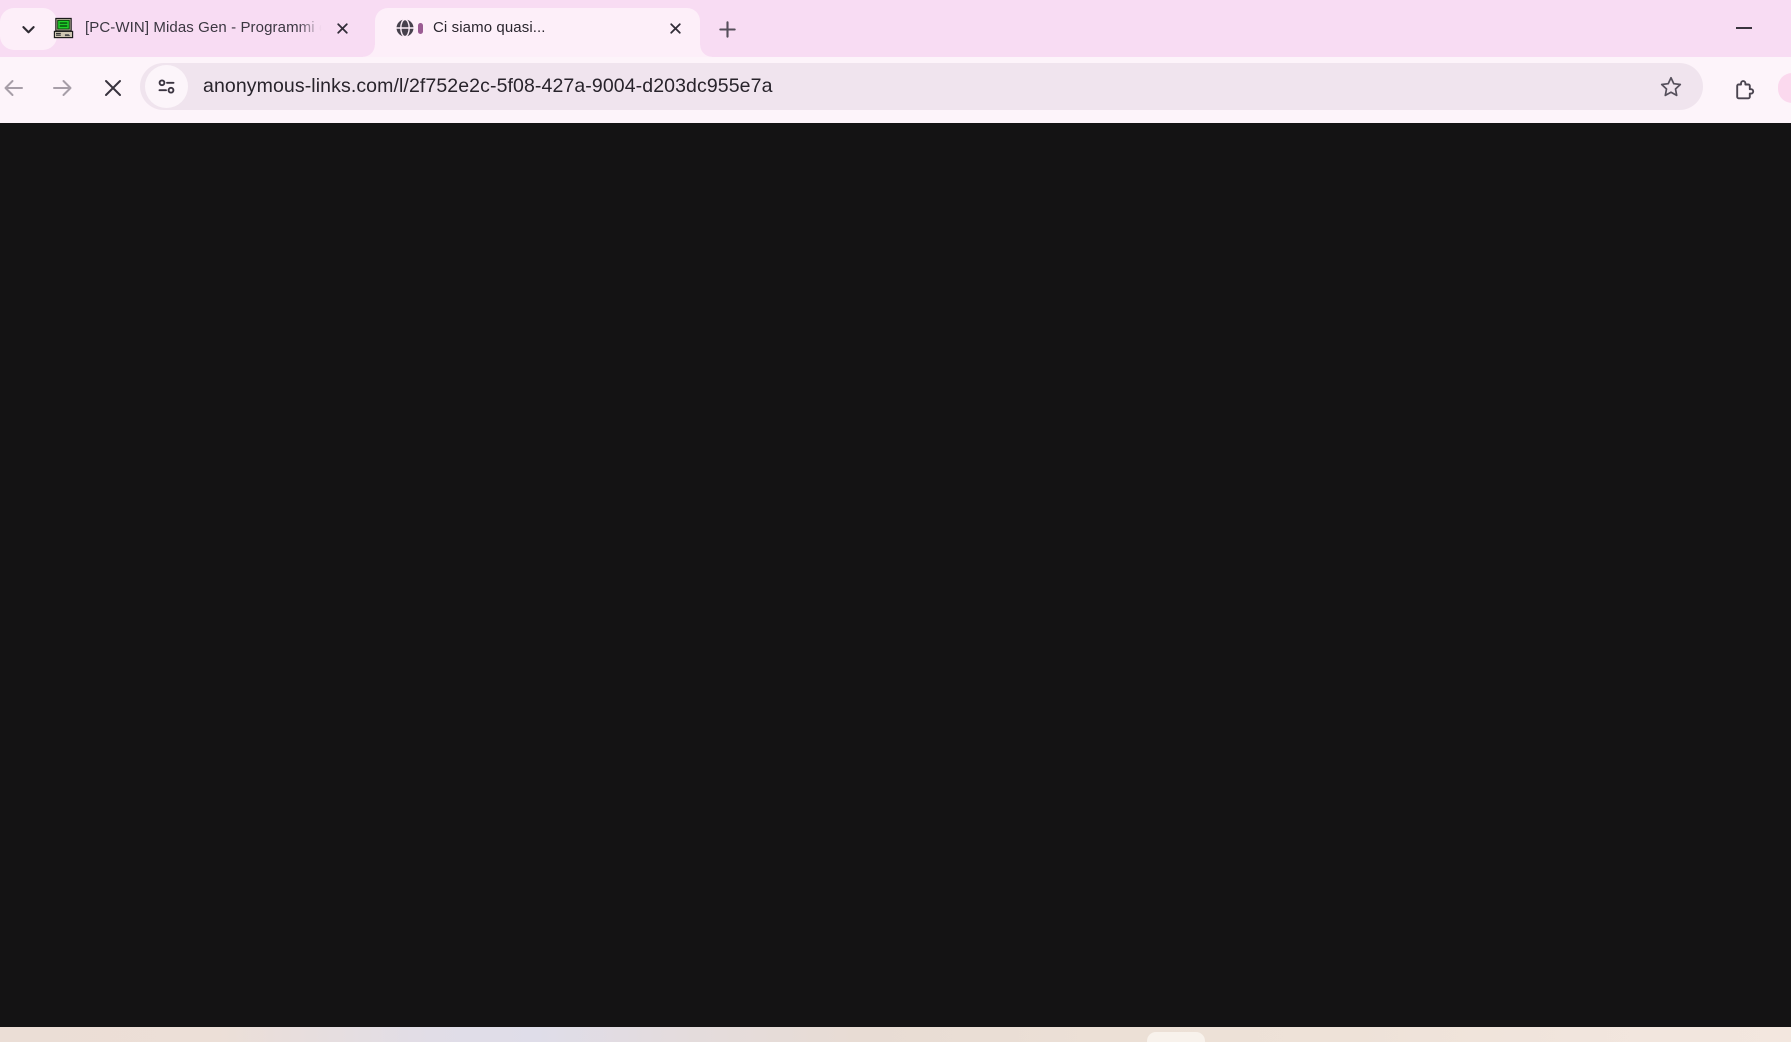 This screenshot has width=1791, height=1042. I want to click on globe-icon, so click(405, 28).